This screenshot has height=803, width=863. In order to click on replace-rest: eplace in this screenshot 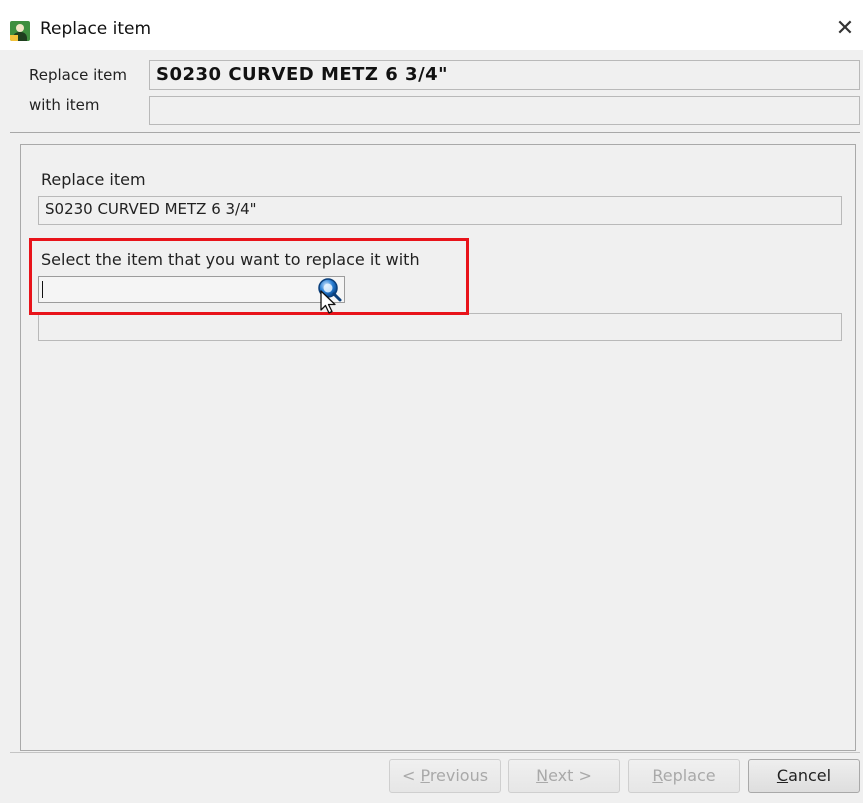, I will do `click(689, 775)`.